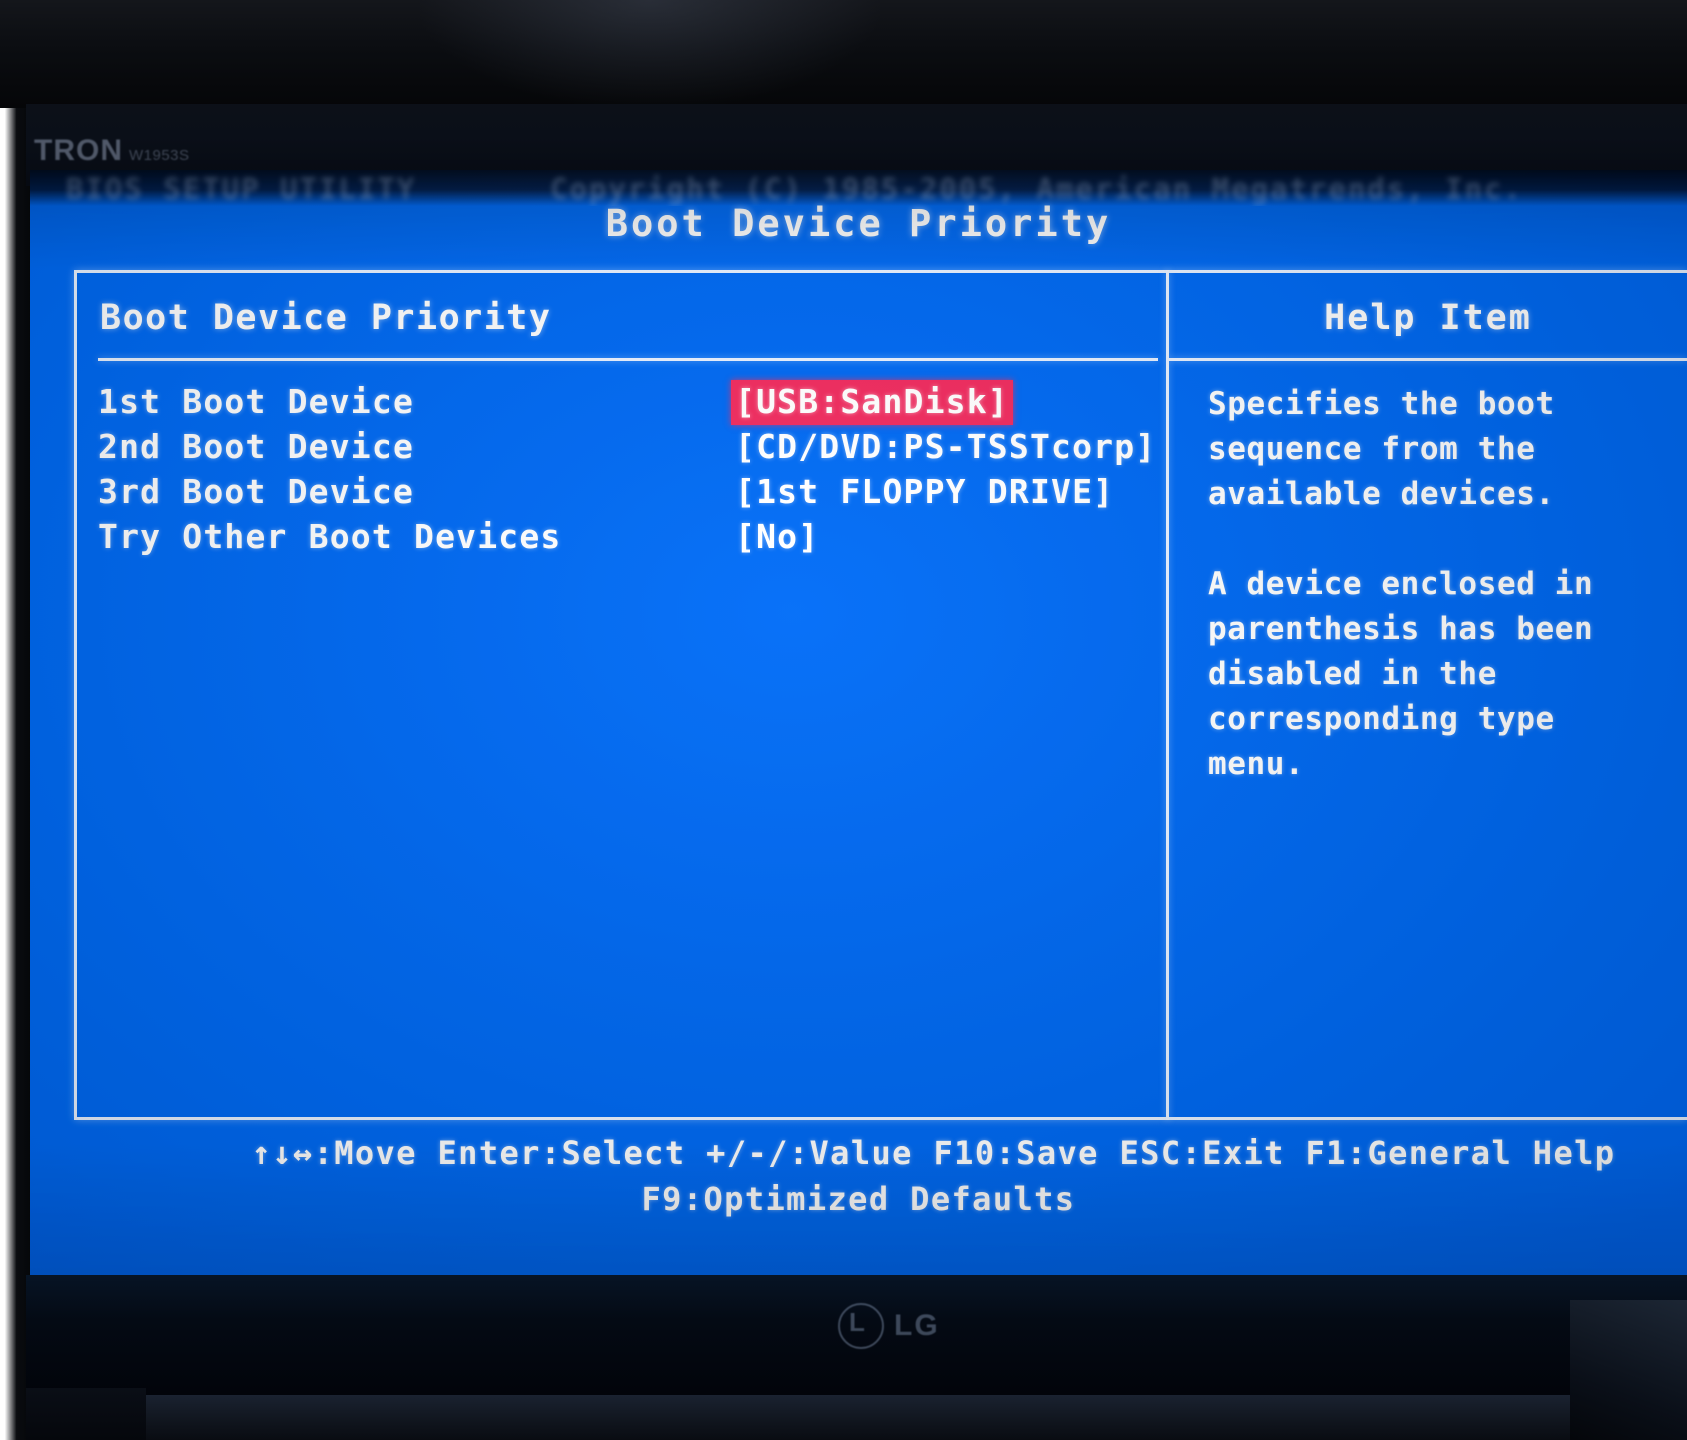 This screenshot has height=1440, width=1687. I want to click on settings-pane-title: Boot Device Priority, so click(326, 318).